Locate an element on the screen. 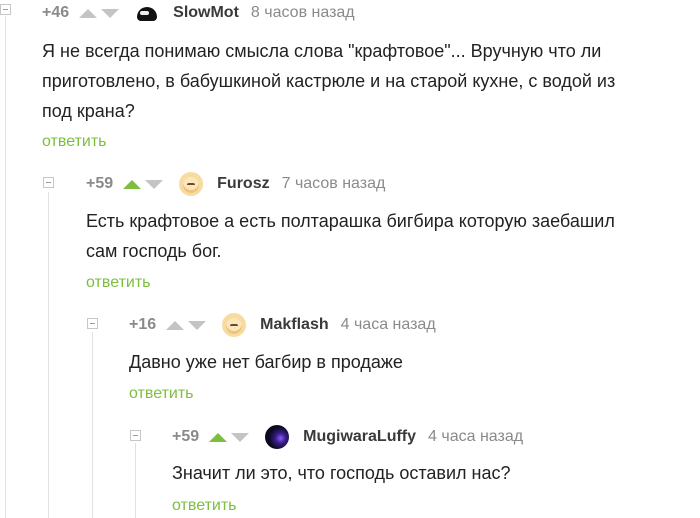 This screenshot has width=700, height=518. comment-username: Furosz is located at coordinates (243, 184).